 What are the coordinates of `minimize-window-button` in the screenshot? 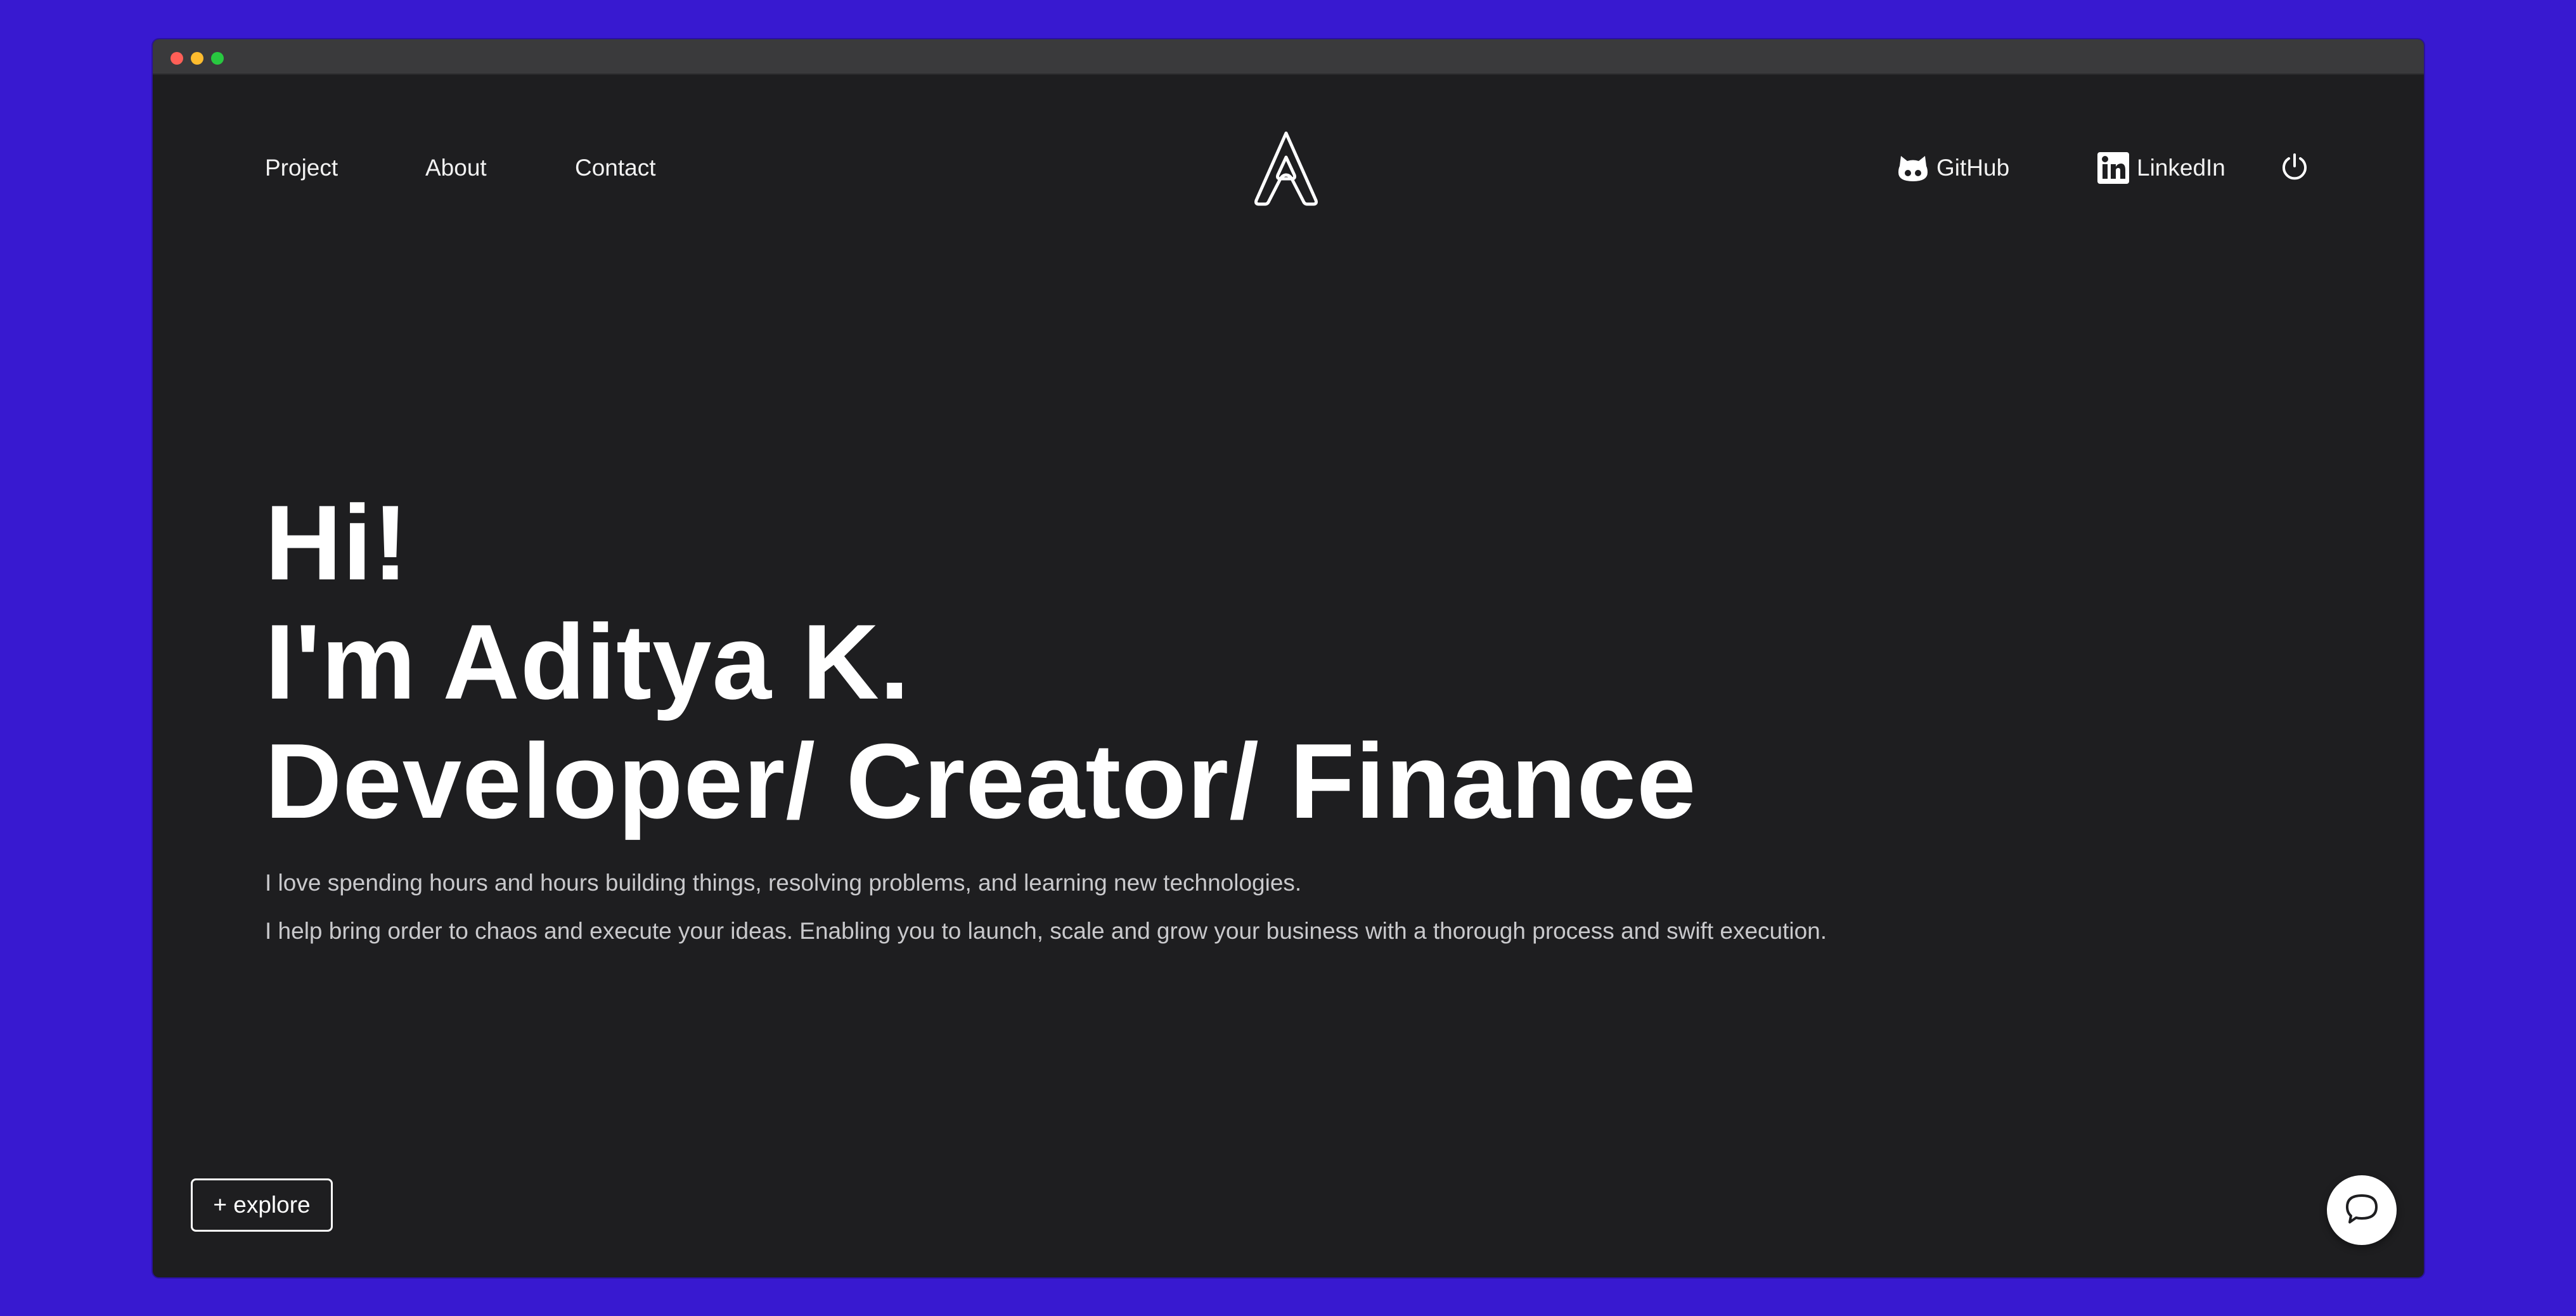 It's located at (197, 58).